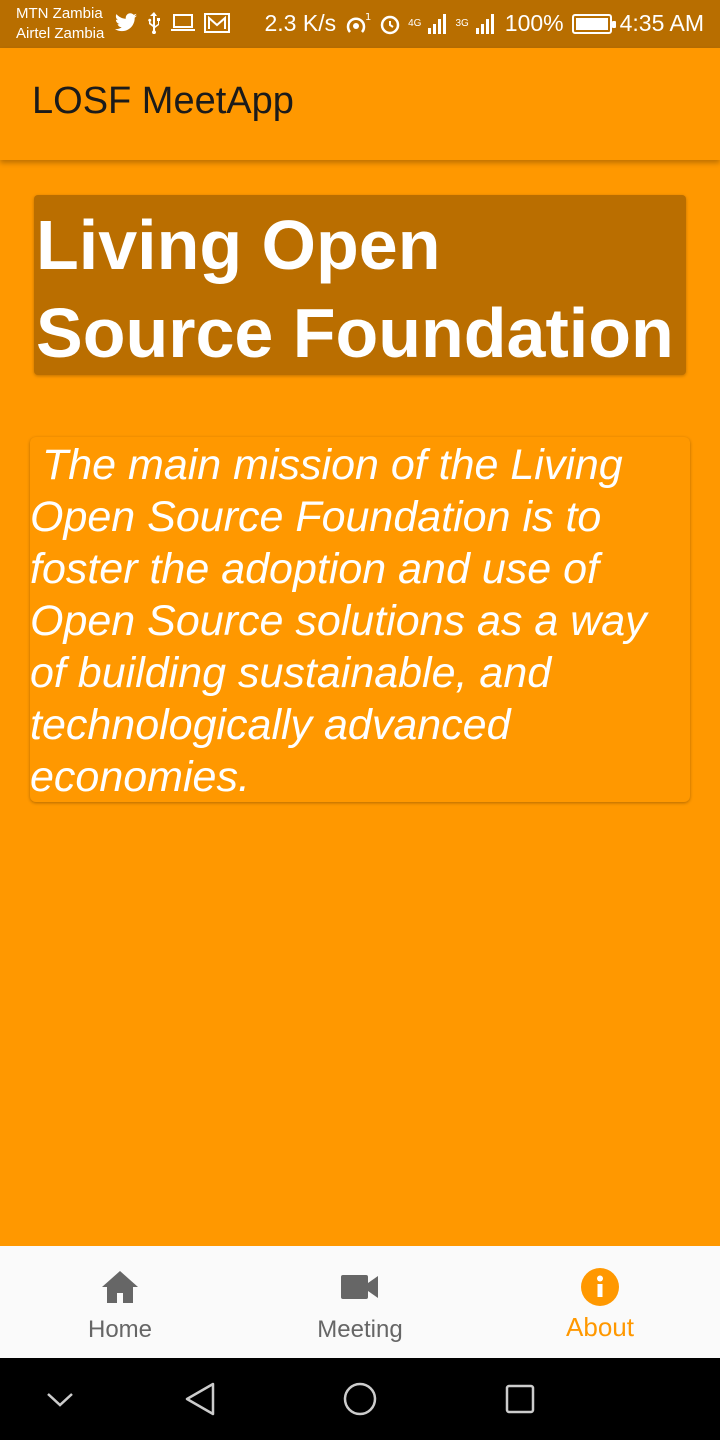 Image resolution: width=720 pixels, height=1440 pixels. I want to click on signal-2-icon, so click(484, 23).